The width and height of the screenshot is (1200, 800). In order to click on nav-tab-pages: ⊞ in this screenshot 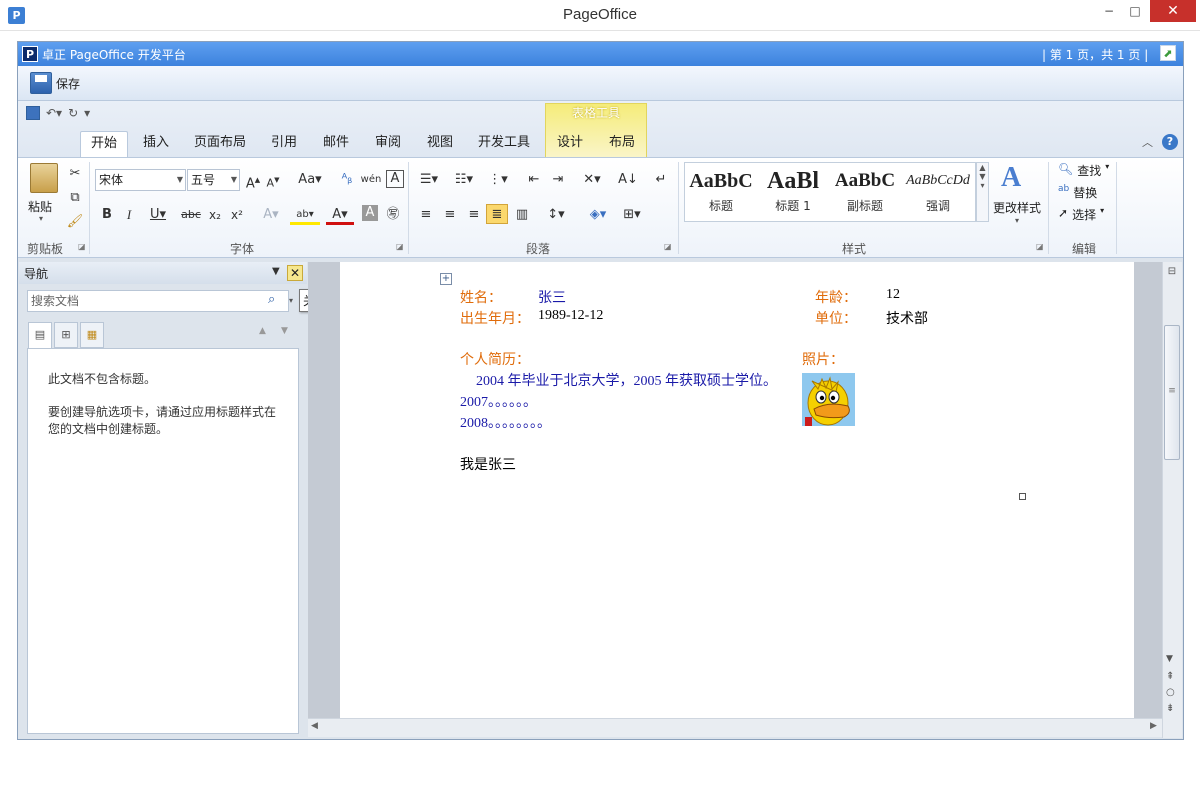, I will do `click(66, 335)`.